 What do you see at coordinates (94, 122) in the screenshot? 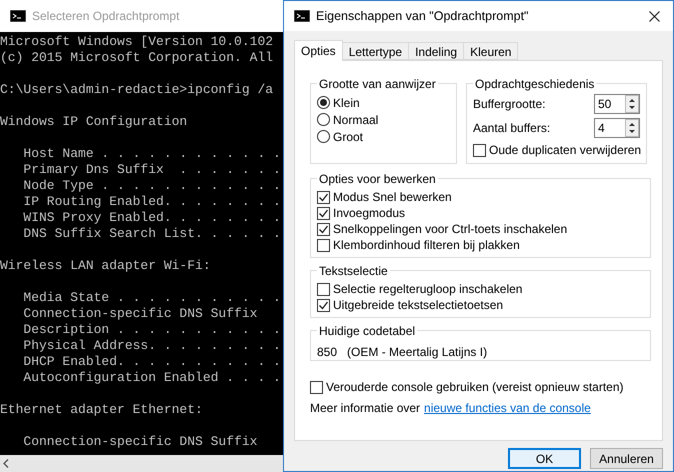
I see `console-line: Windows IP Configuration` at bounding box center [94, 122].